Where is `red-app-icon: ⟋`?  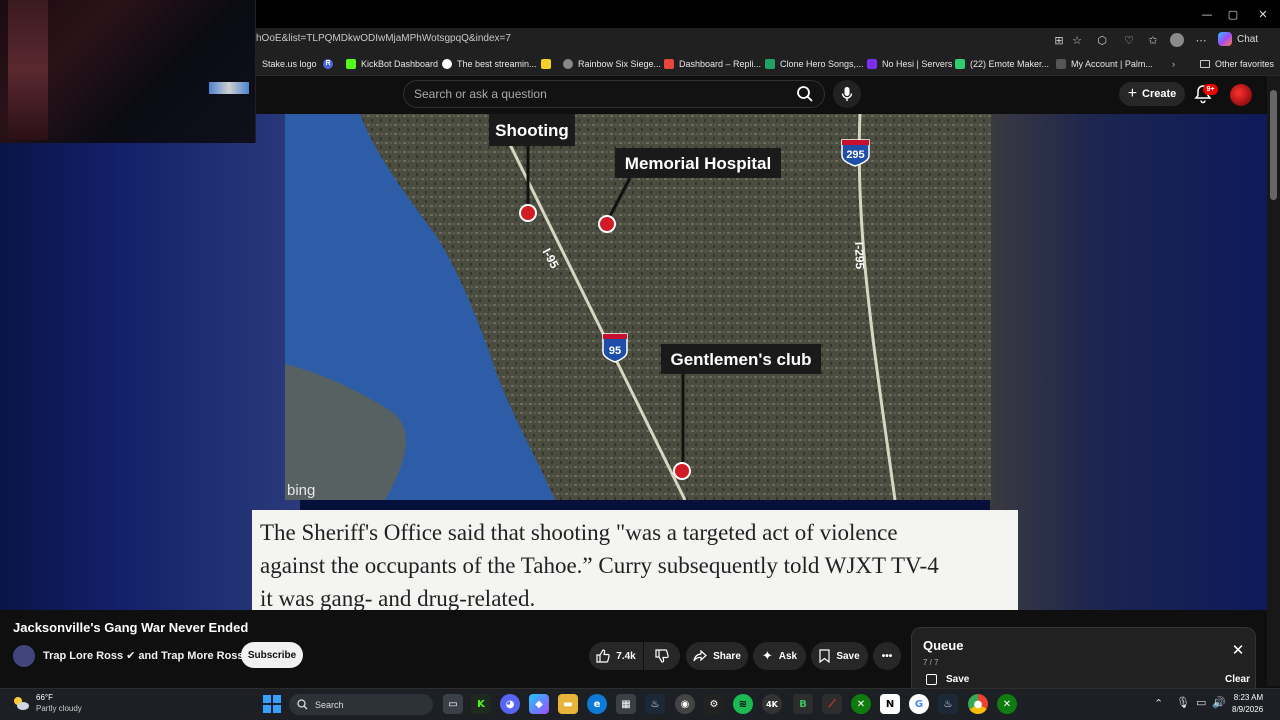
red-app-icon: ⟋ is located at coordinates (832, 704).